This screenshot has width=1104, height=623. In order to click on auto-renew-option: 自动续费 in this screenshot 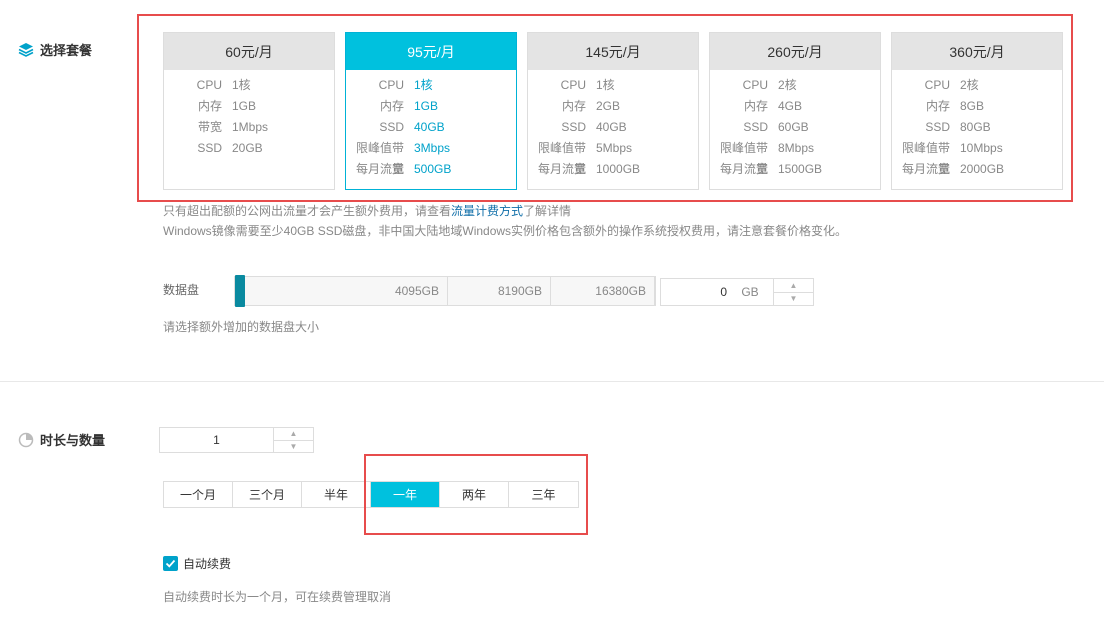, I will do `click(197, 563)`.